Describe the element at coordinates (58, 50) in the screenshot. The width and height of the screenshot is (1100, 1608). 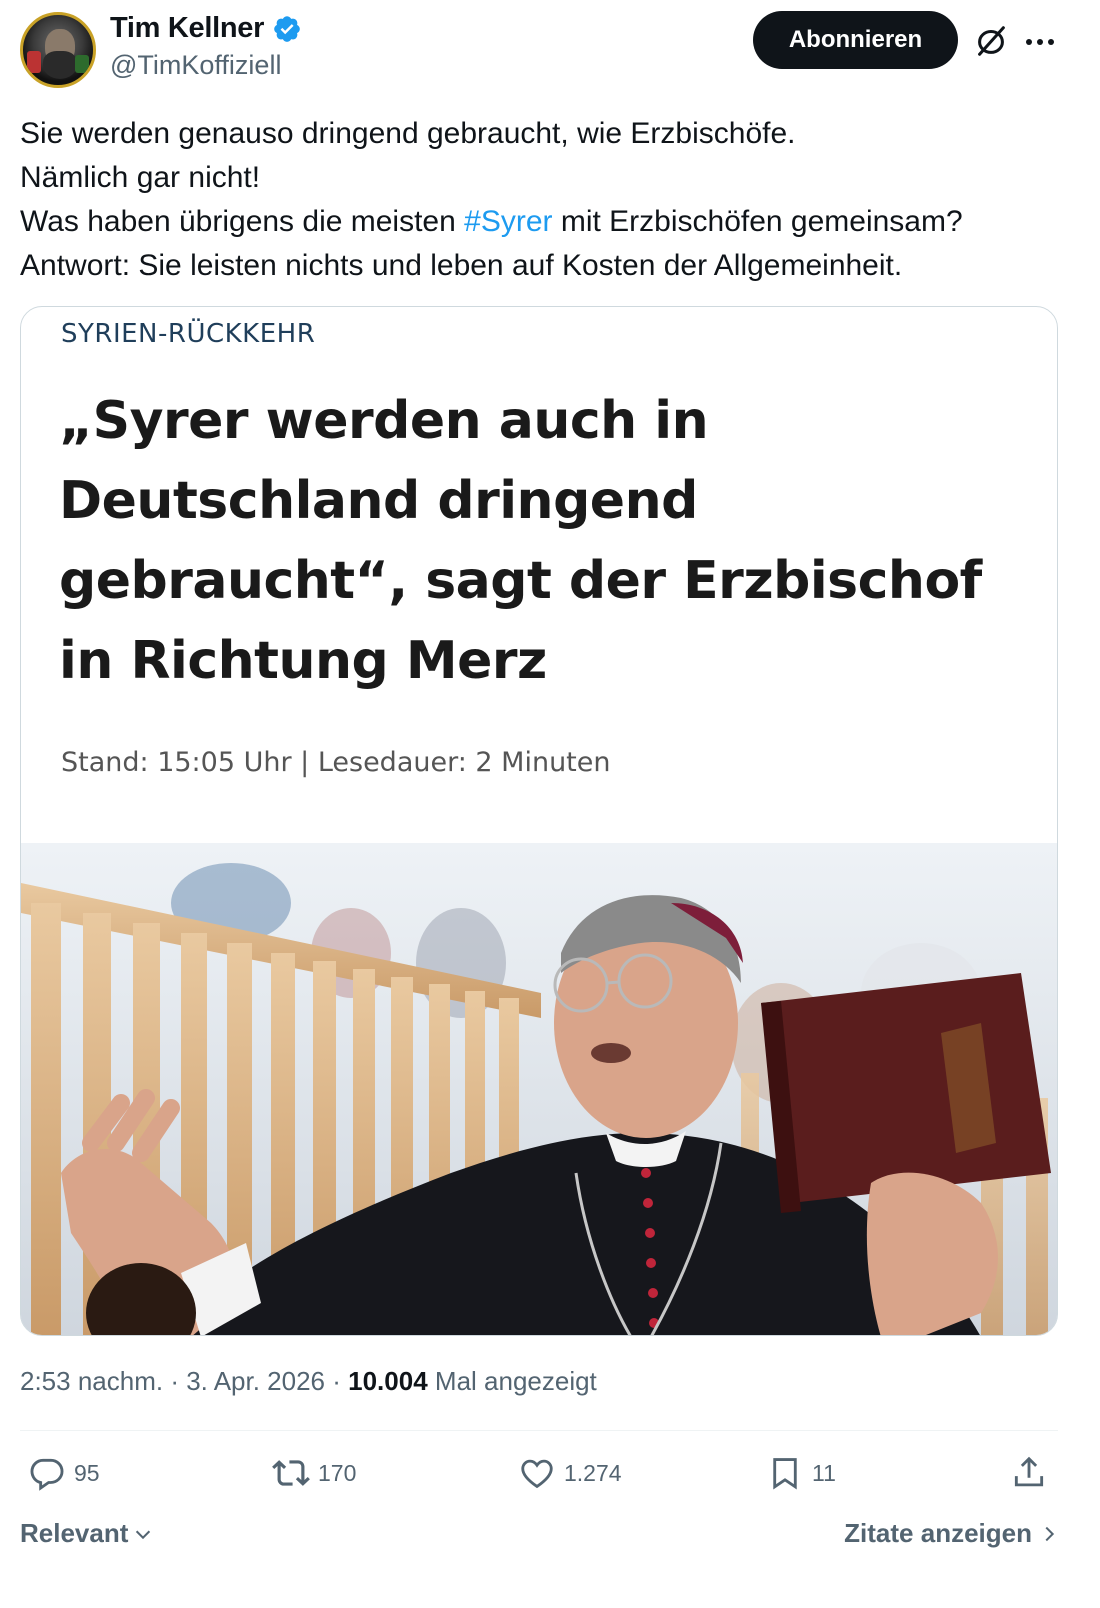
I see `avatar` at that location.